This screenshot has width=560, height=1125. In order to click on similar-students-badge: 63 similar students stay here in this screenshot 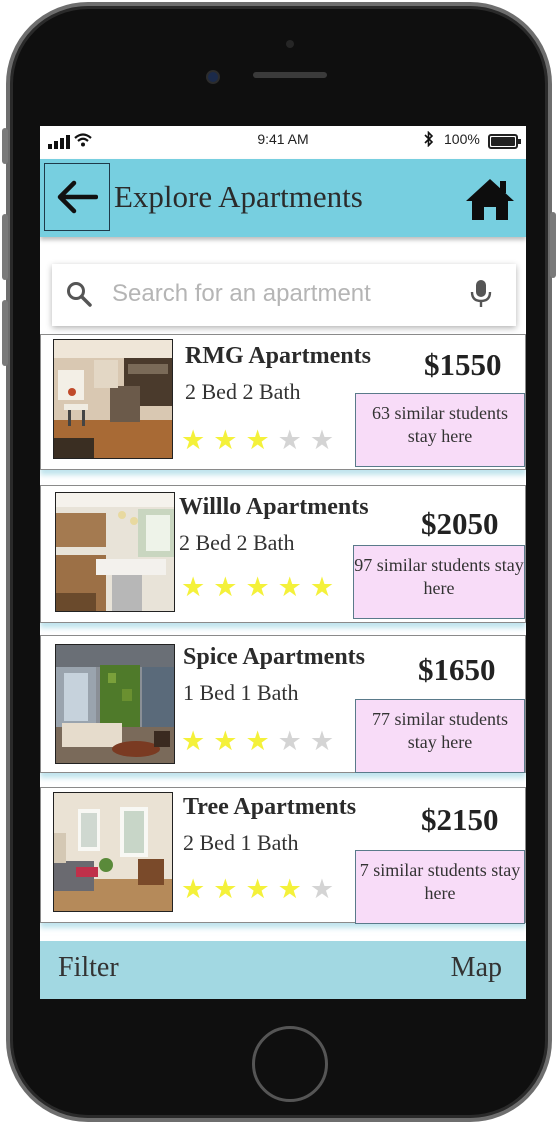, I will do `click(440, 430)`.